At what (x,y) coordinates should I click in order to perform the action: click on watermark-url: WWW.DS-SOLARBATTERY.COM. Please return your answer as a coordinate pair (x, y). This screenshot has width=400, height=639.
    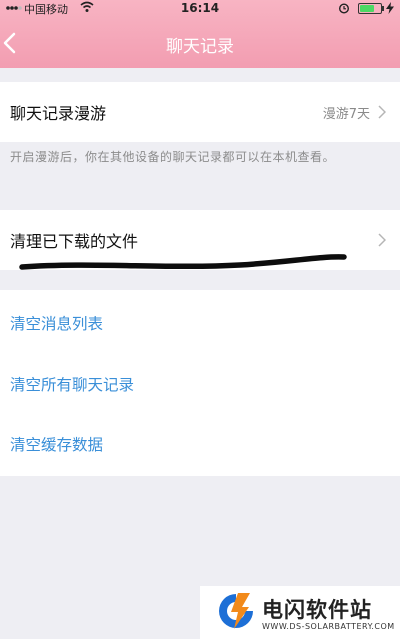
    Looking at the image, I should click on (328, 626).